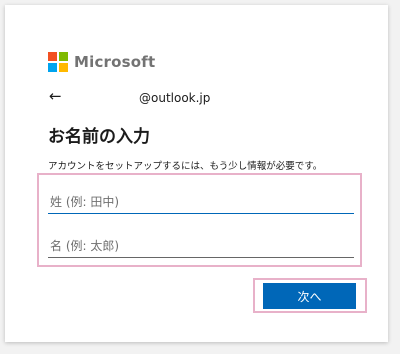 This screenshot has width=400, height=354. What do you see at coordinates (175, 98) in the screenshot?
I see `account-identity: @outlook.jp` at bounding box center [175, 98].